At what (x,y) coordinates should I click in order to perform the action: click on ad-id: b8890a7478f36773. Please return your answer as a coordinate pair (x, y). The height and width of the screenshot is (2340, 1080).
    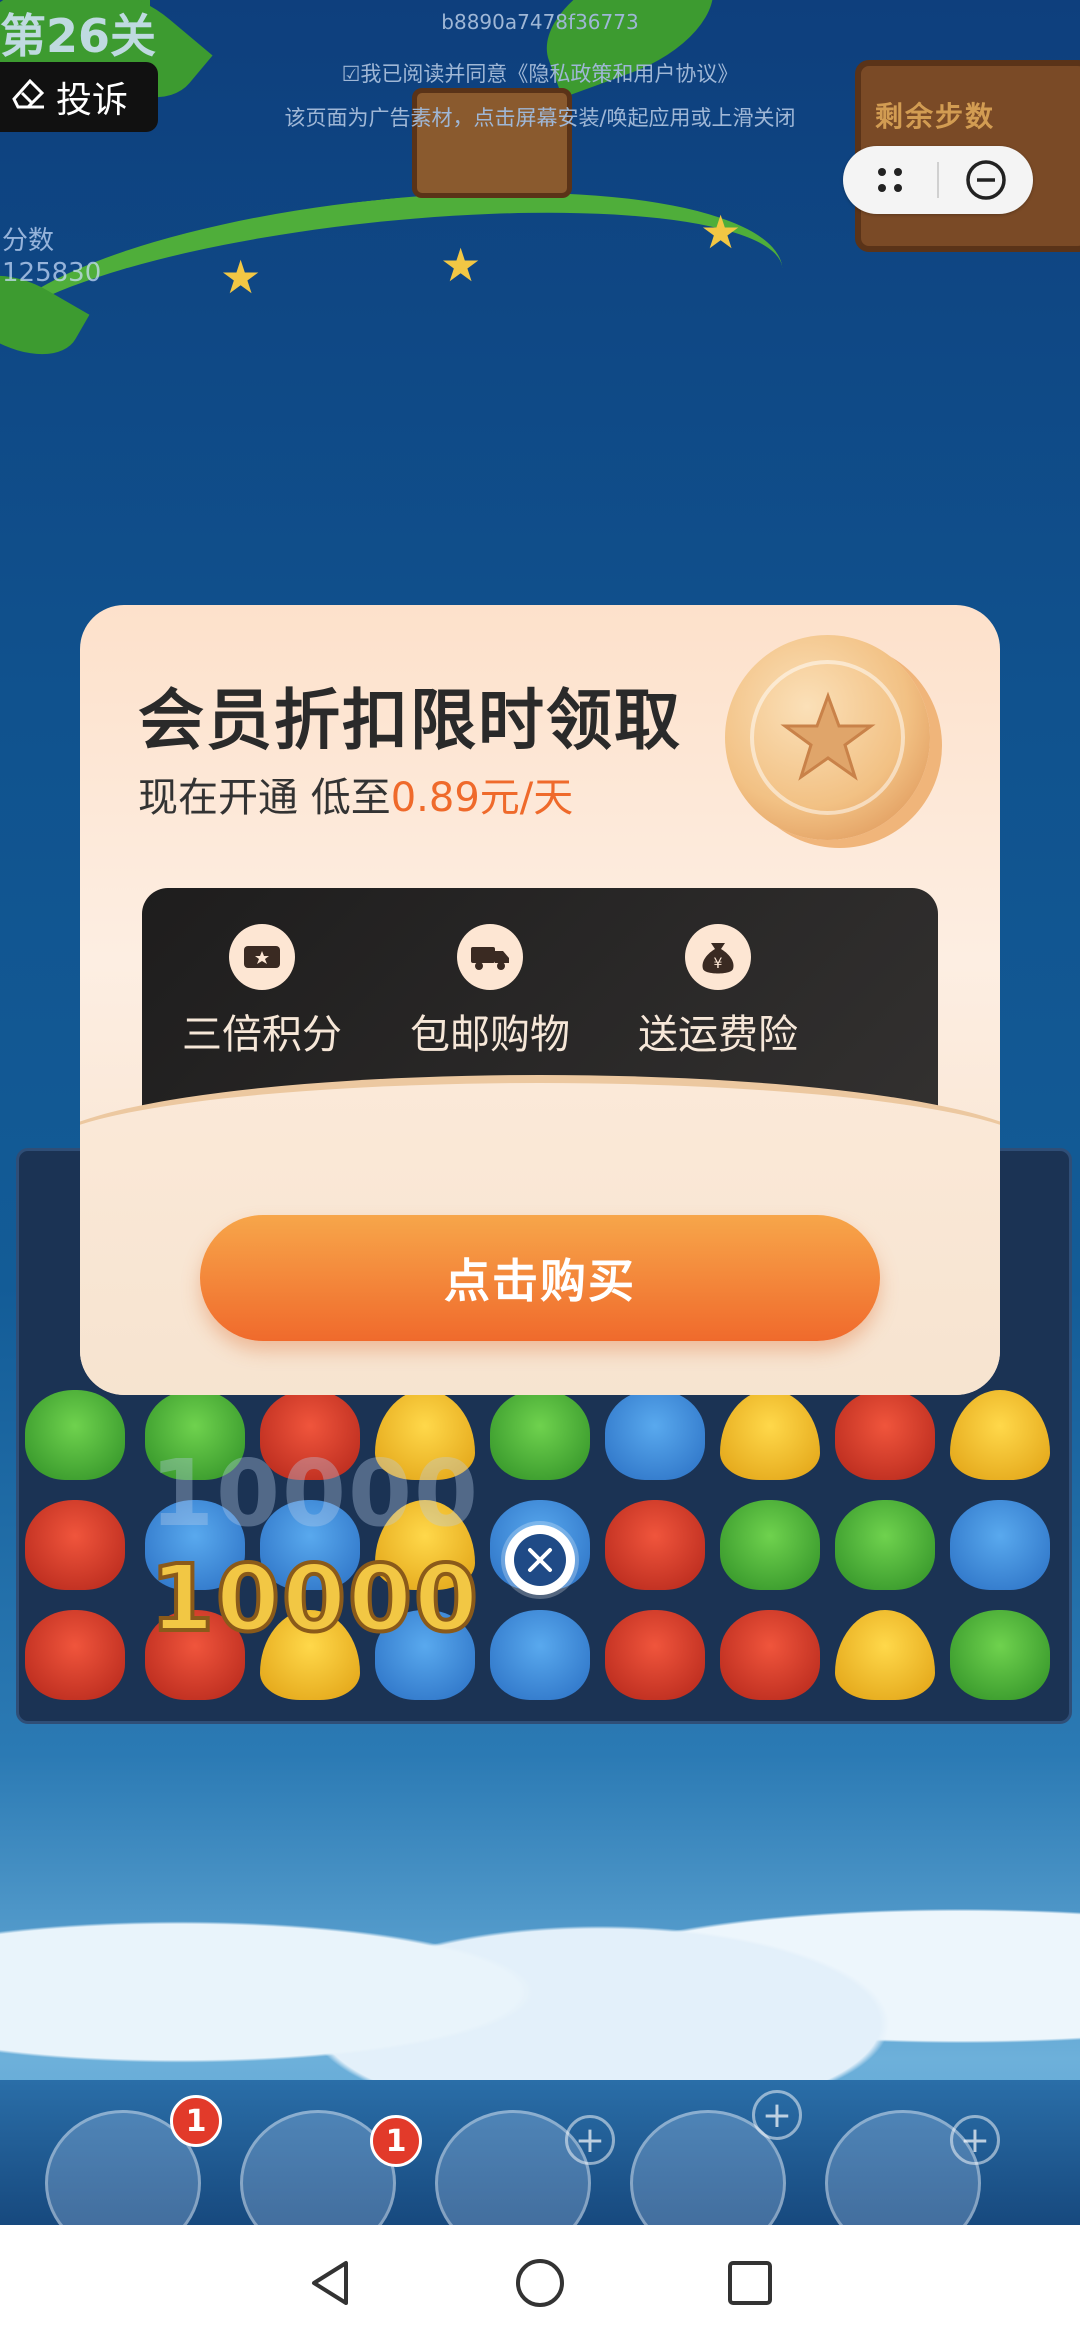
    Looking at the image, I should click on (540, 22).